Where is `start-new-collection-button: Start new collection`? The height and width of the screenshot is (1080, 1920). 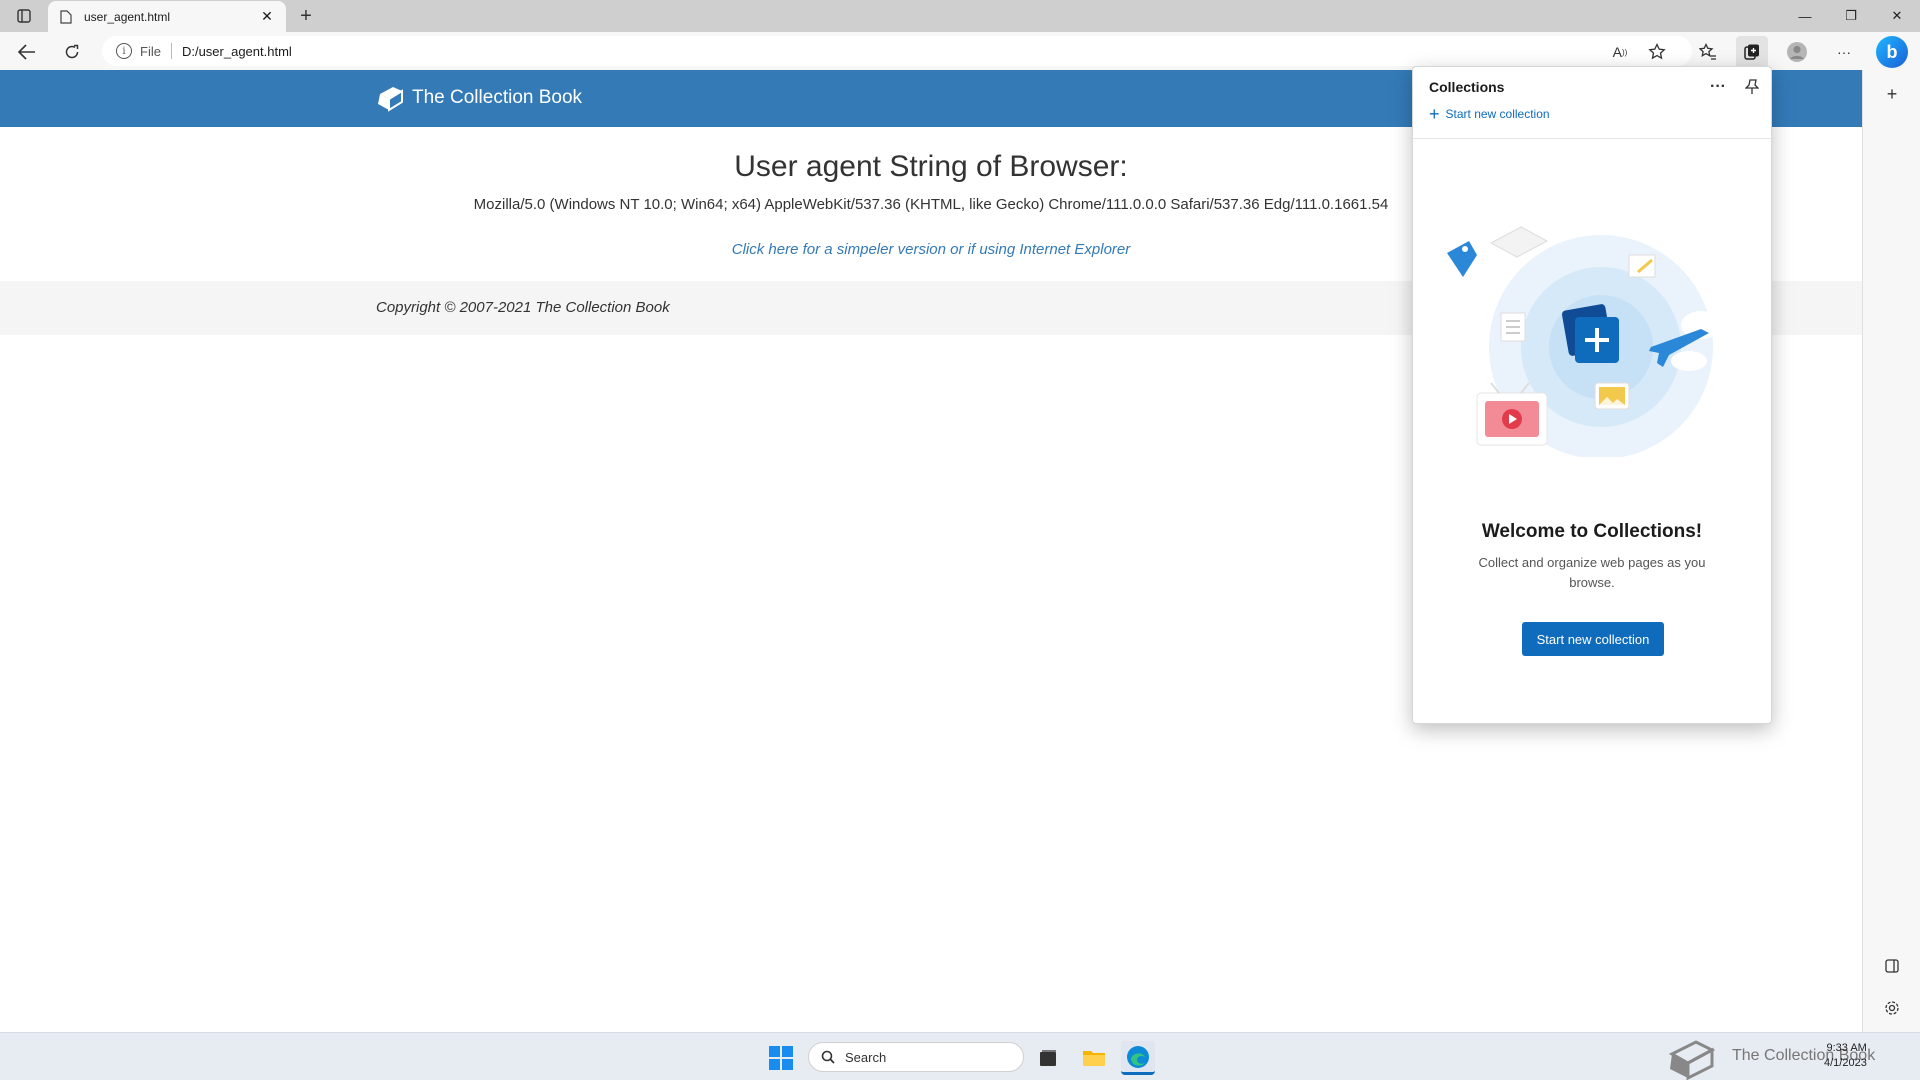
start-new-collection-button: Start new collection is located at coordinates (1593, 639).